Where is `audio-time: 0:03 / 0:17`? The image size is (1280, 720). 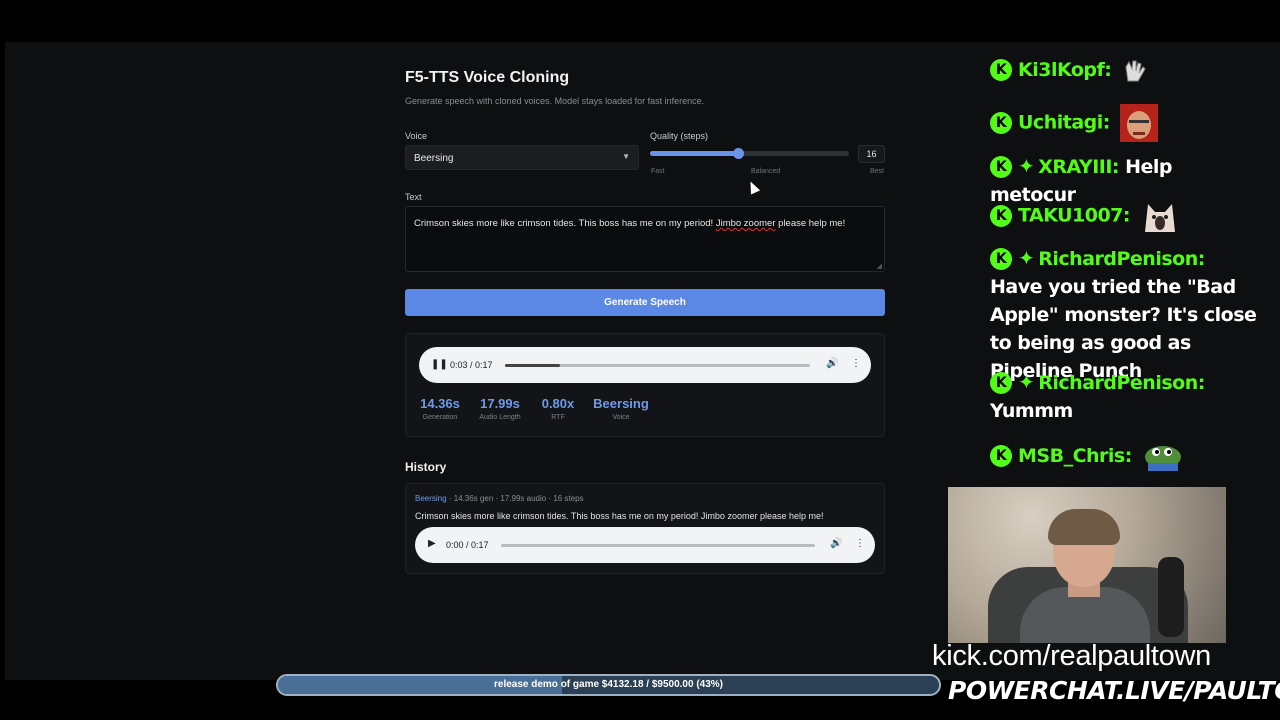 audio-time: 0:03 / 0:17 is located at coordinates (471, 365).